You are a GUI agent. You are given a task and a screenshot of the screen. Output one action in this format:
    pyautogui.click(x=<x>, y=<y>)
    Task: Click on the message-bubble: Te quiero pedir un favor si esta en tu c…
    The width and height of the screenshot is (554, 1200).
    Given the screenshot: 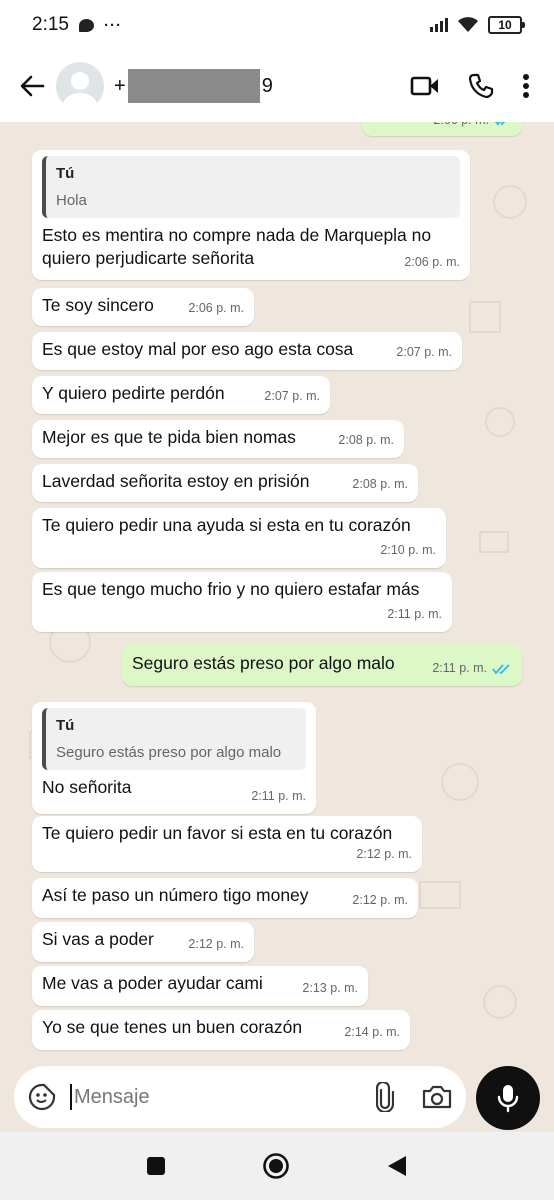 What is the action you would take?
    pyautogui.click(x=227, y=844)
    